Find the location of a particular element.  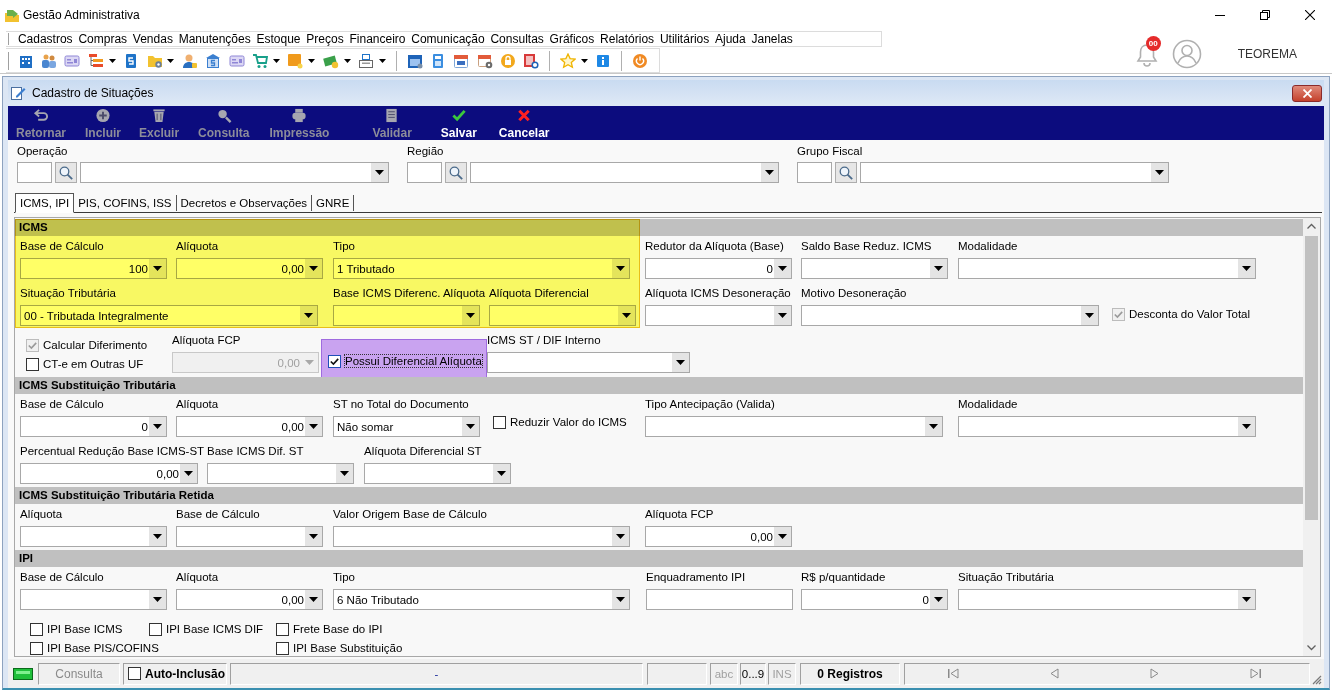

minimize-icon is located at coordinates (1219, 15).